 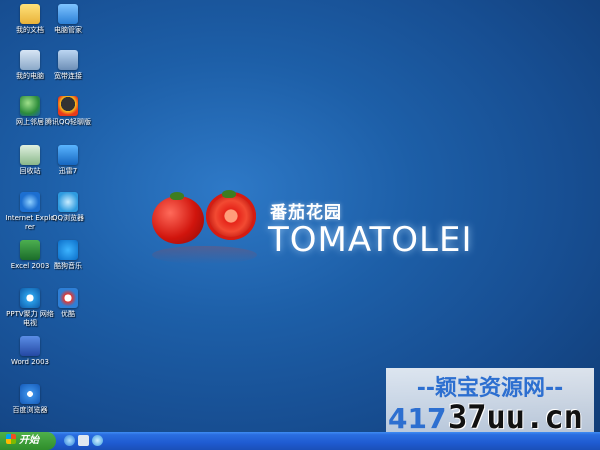 I want to click on start-label: 开始, so click(x=29, y=440).